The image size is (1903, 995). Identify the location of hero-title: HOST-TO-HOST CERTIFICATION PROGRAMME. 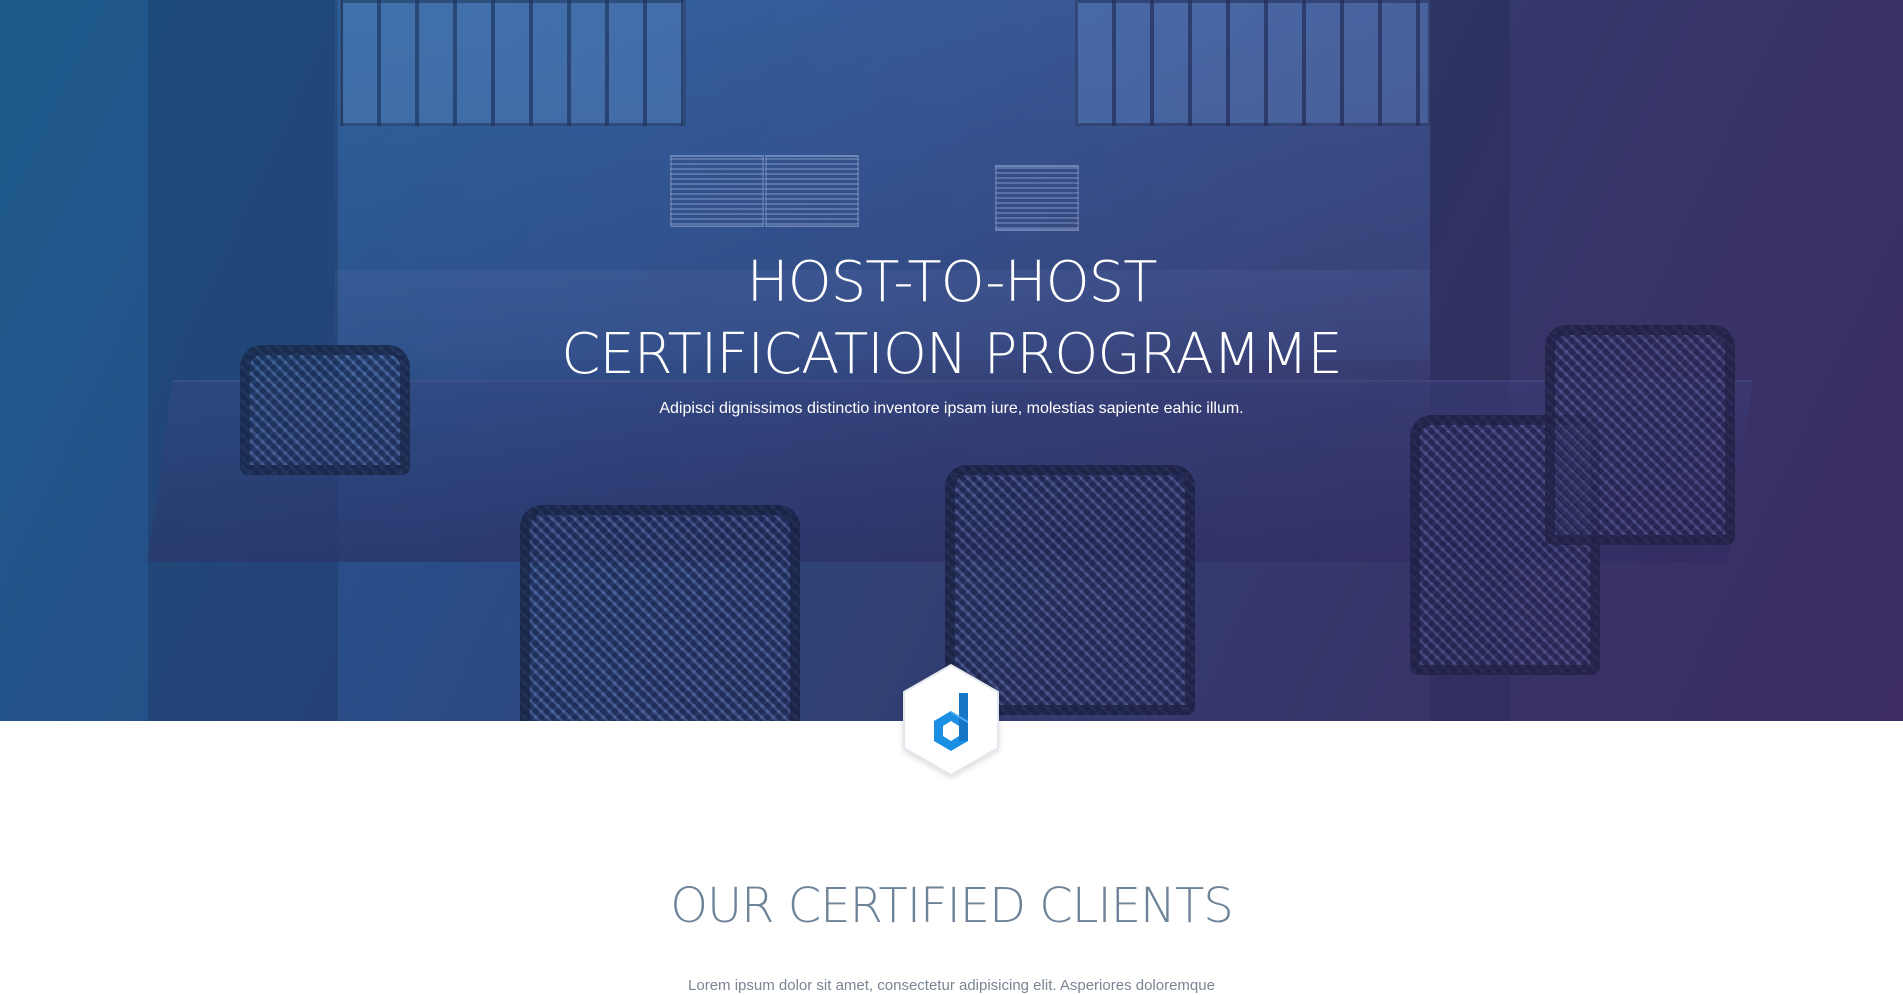
(951, 319).